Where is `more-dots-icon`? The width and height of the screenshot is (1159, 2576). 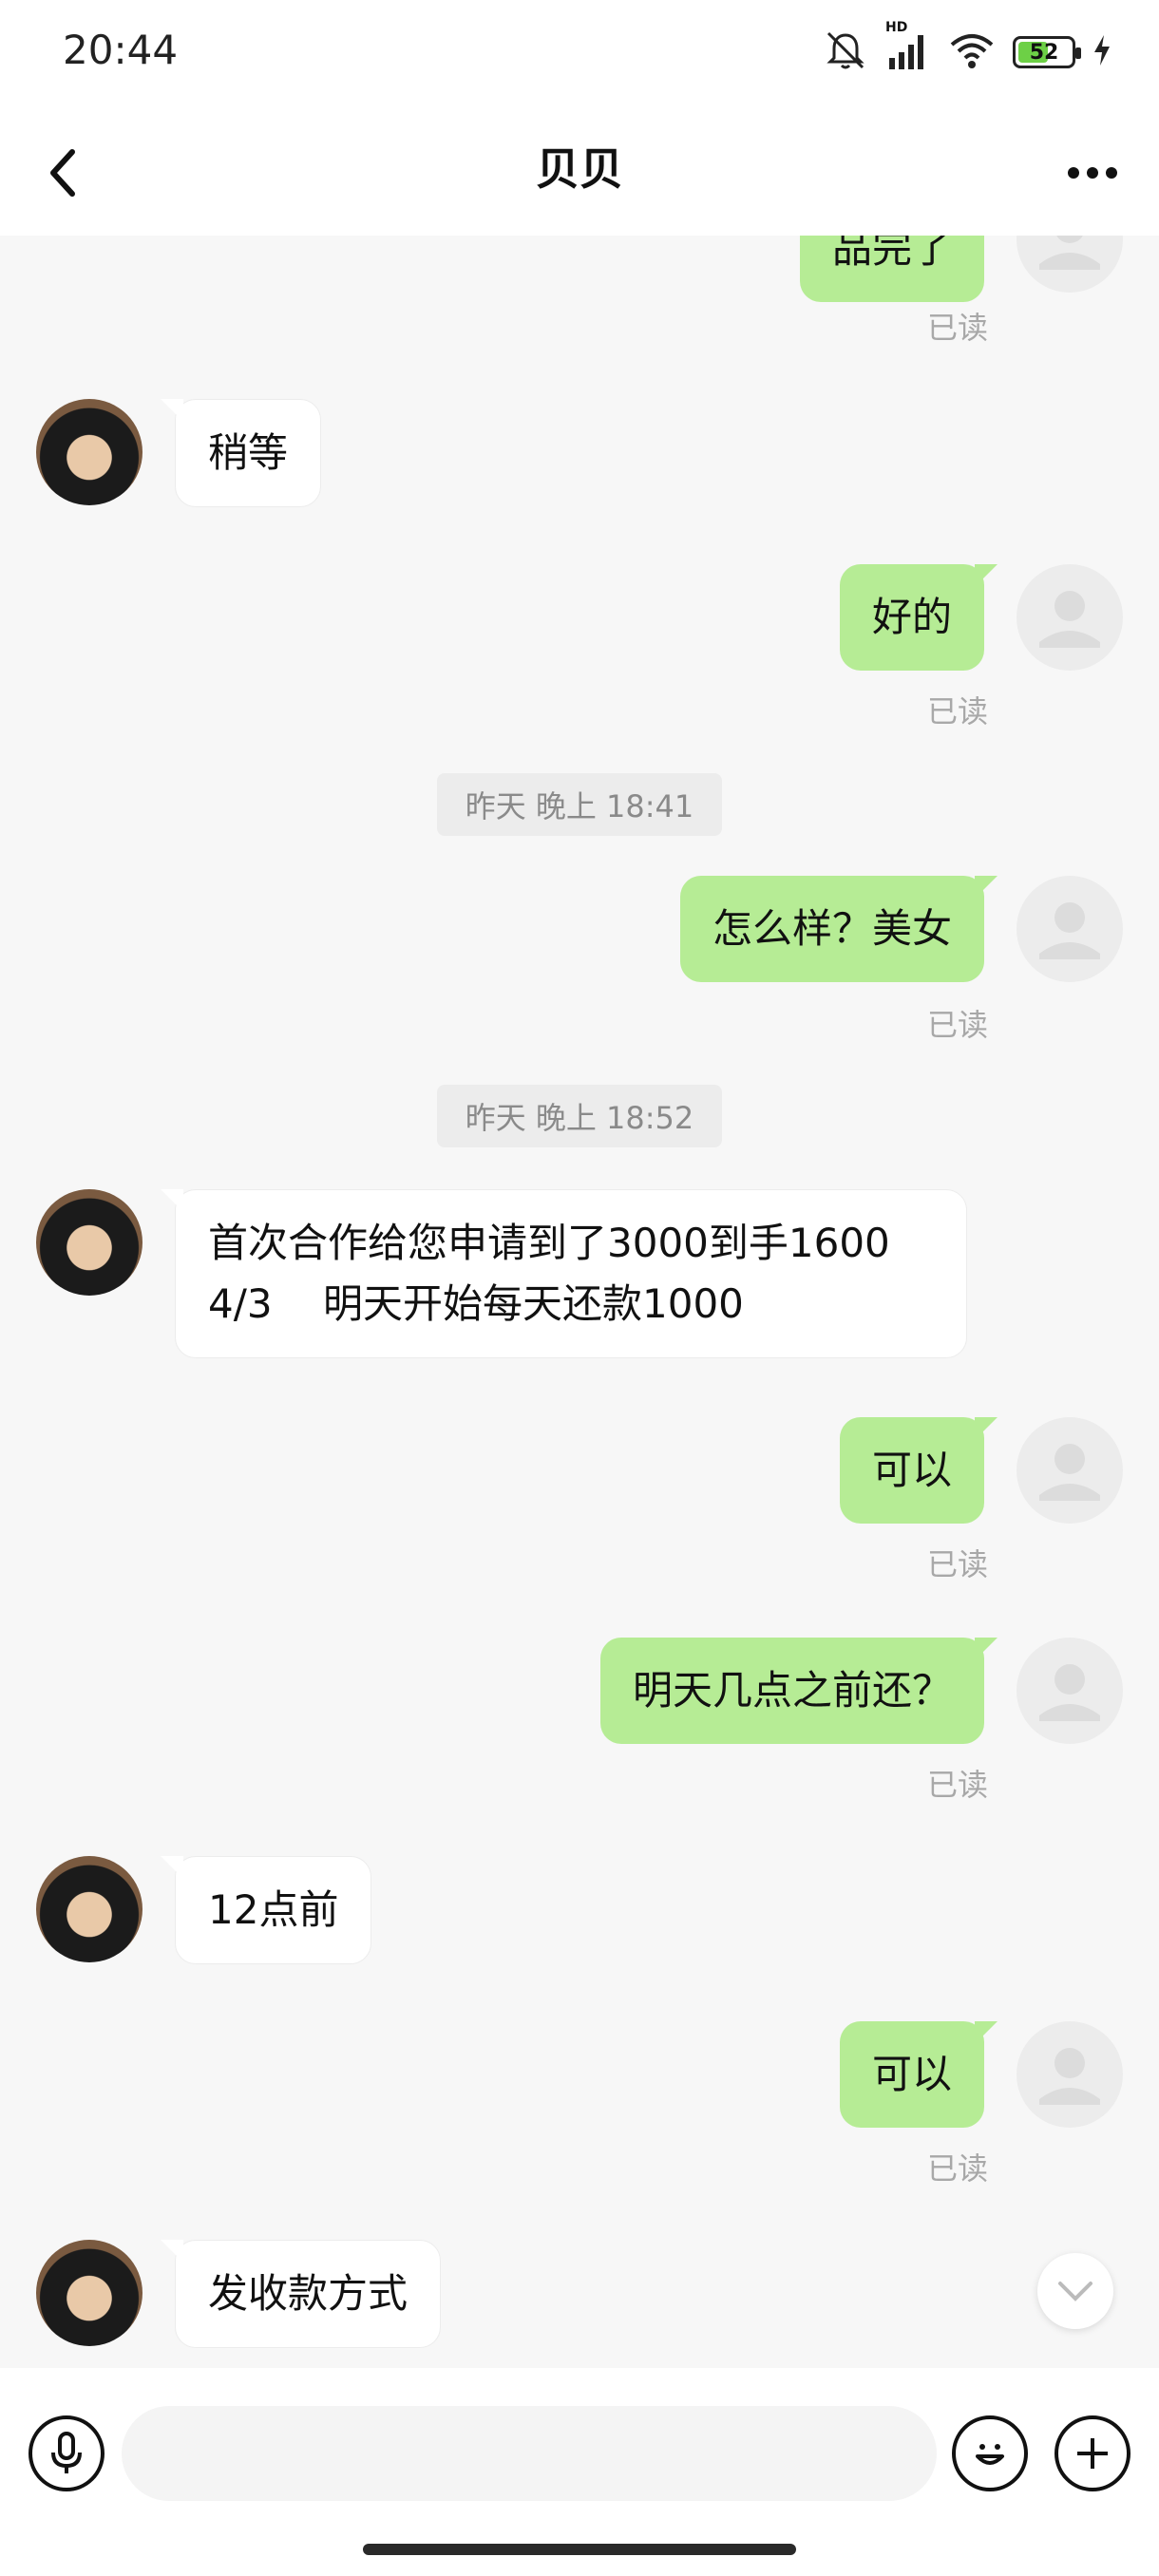
more-dots-icon is located at coordinates (1092, 173).